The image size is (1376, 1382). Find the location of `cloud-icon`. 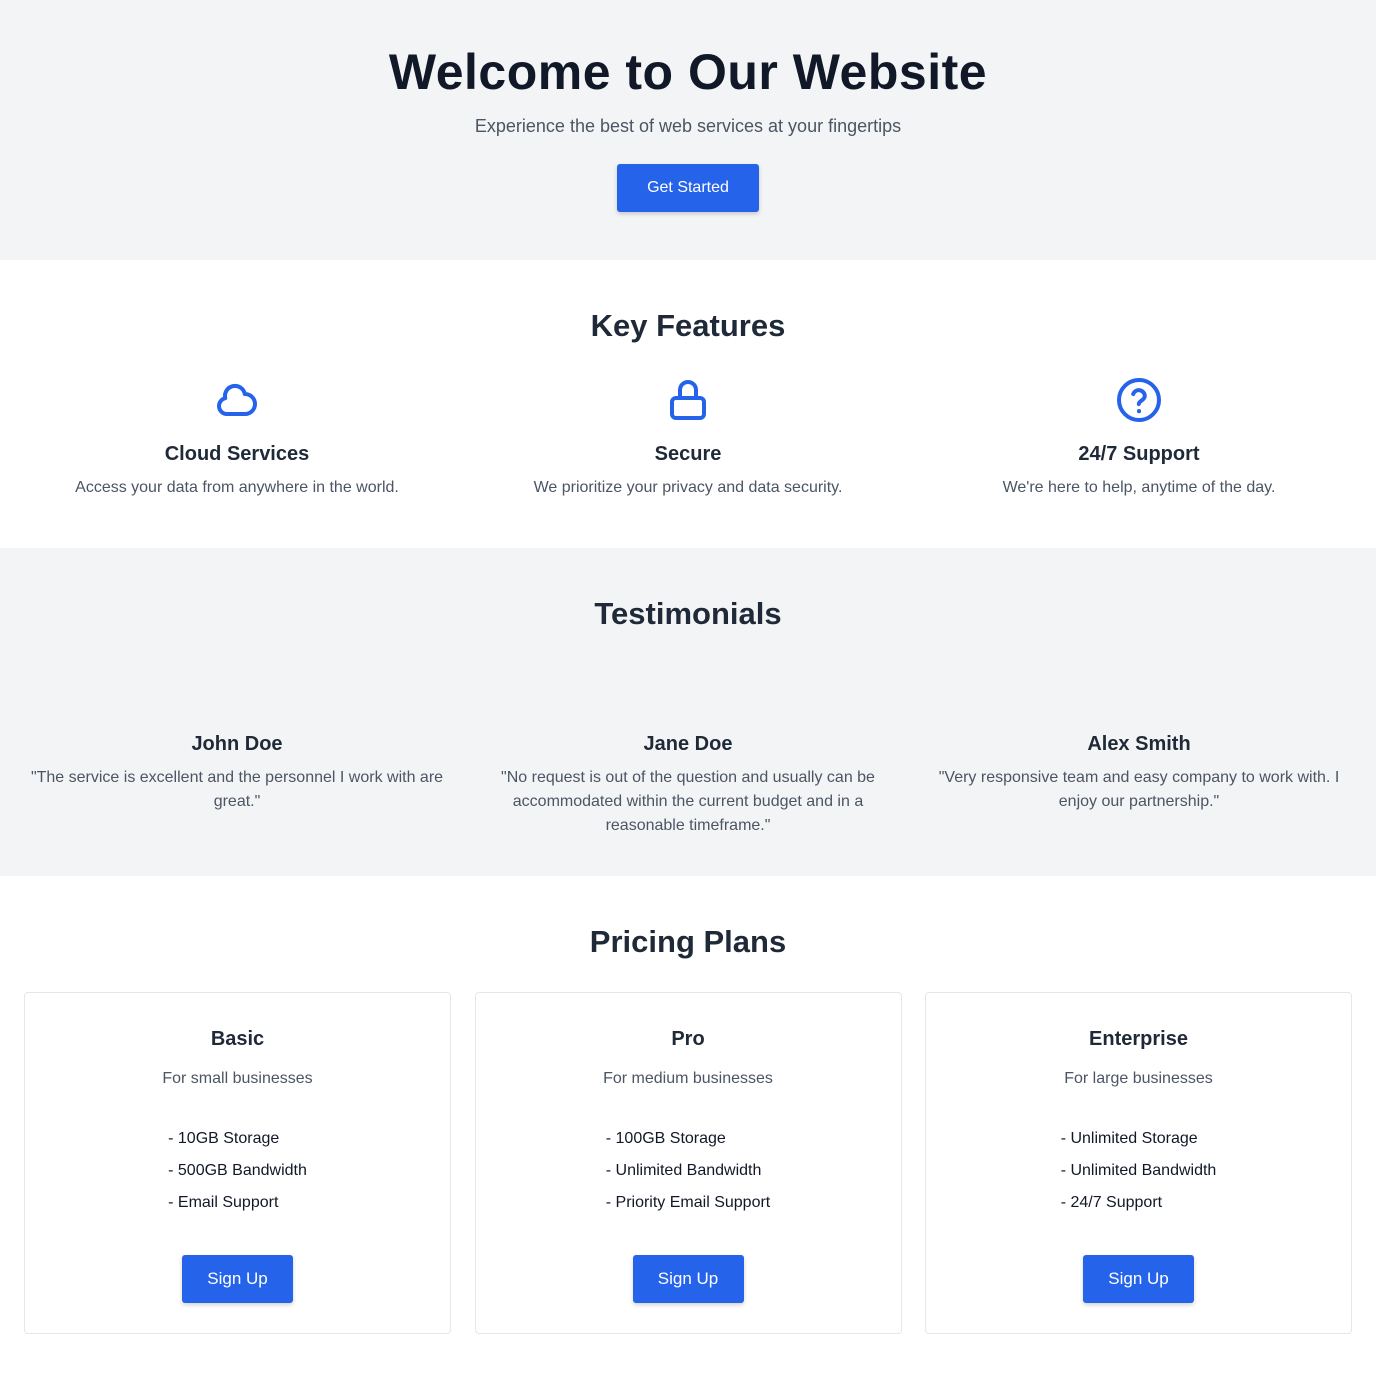

cloud-icon is located at coordinates (237, 399).